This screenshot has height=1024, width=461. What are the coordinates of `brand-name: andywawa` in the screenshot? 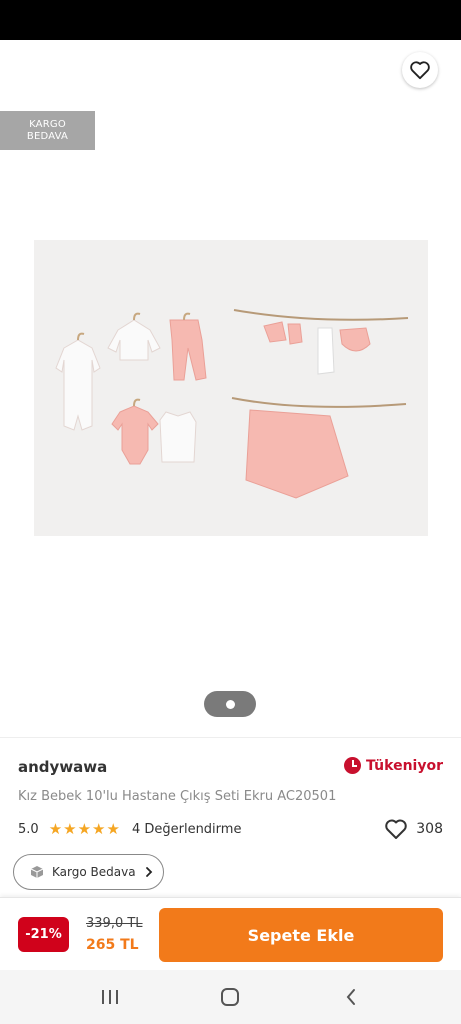 It's located at (62, 767).